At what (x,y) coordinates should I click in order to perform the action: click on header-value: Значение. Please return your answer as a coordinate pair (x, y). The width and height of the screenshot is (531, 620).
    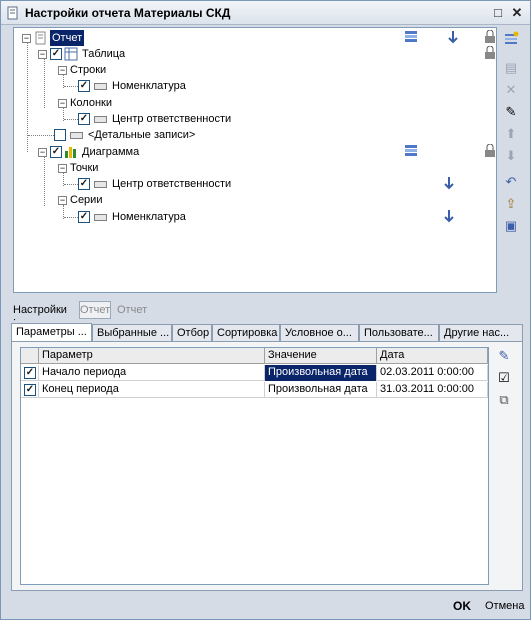
    Looking at the image, I should click on (321, 356).